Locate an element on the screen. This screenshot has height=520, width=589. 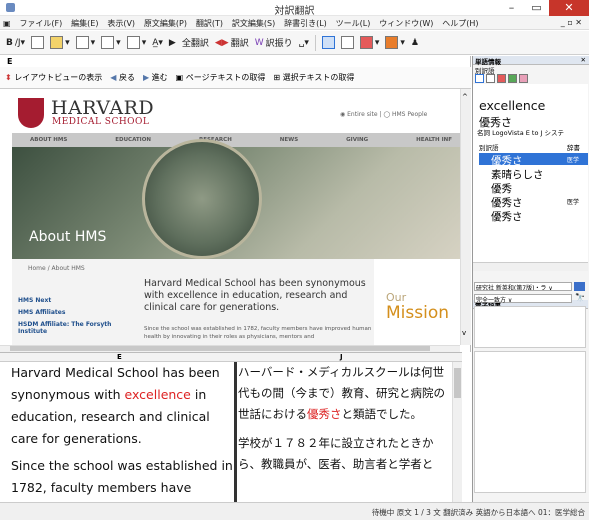
part-of-speech: 名詞 LogoVista E to J システ is located at coordinates (520, 133).